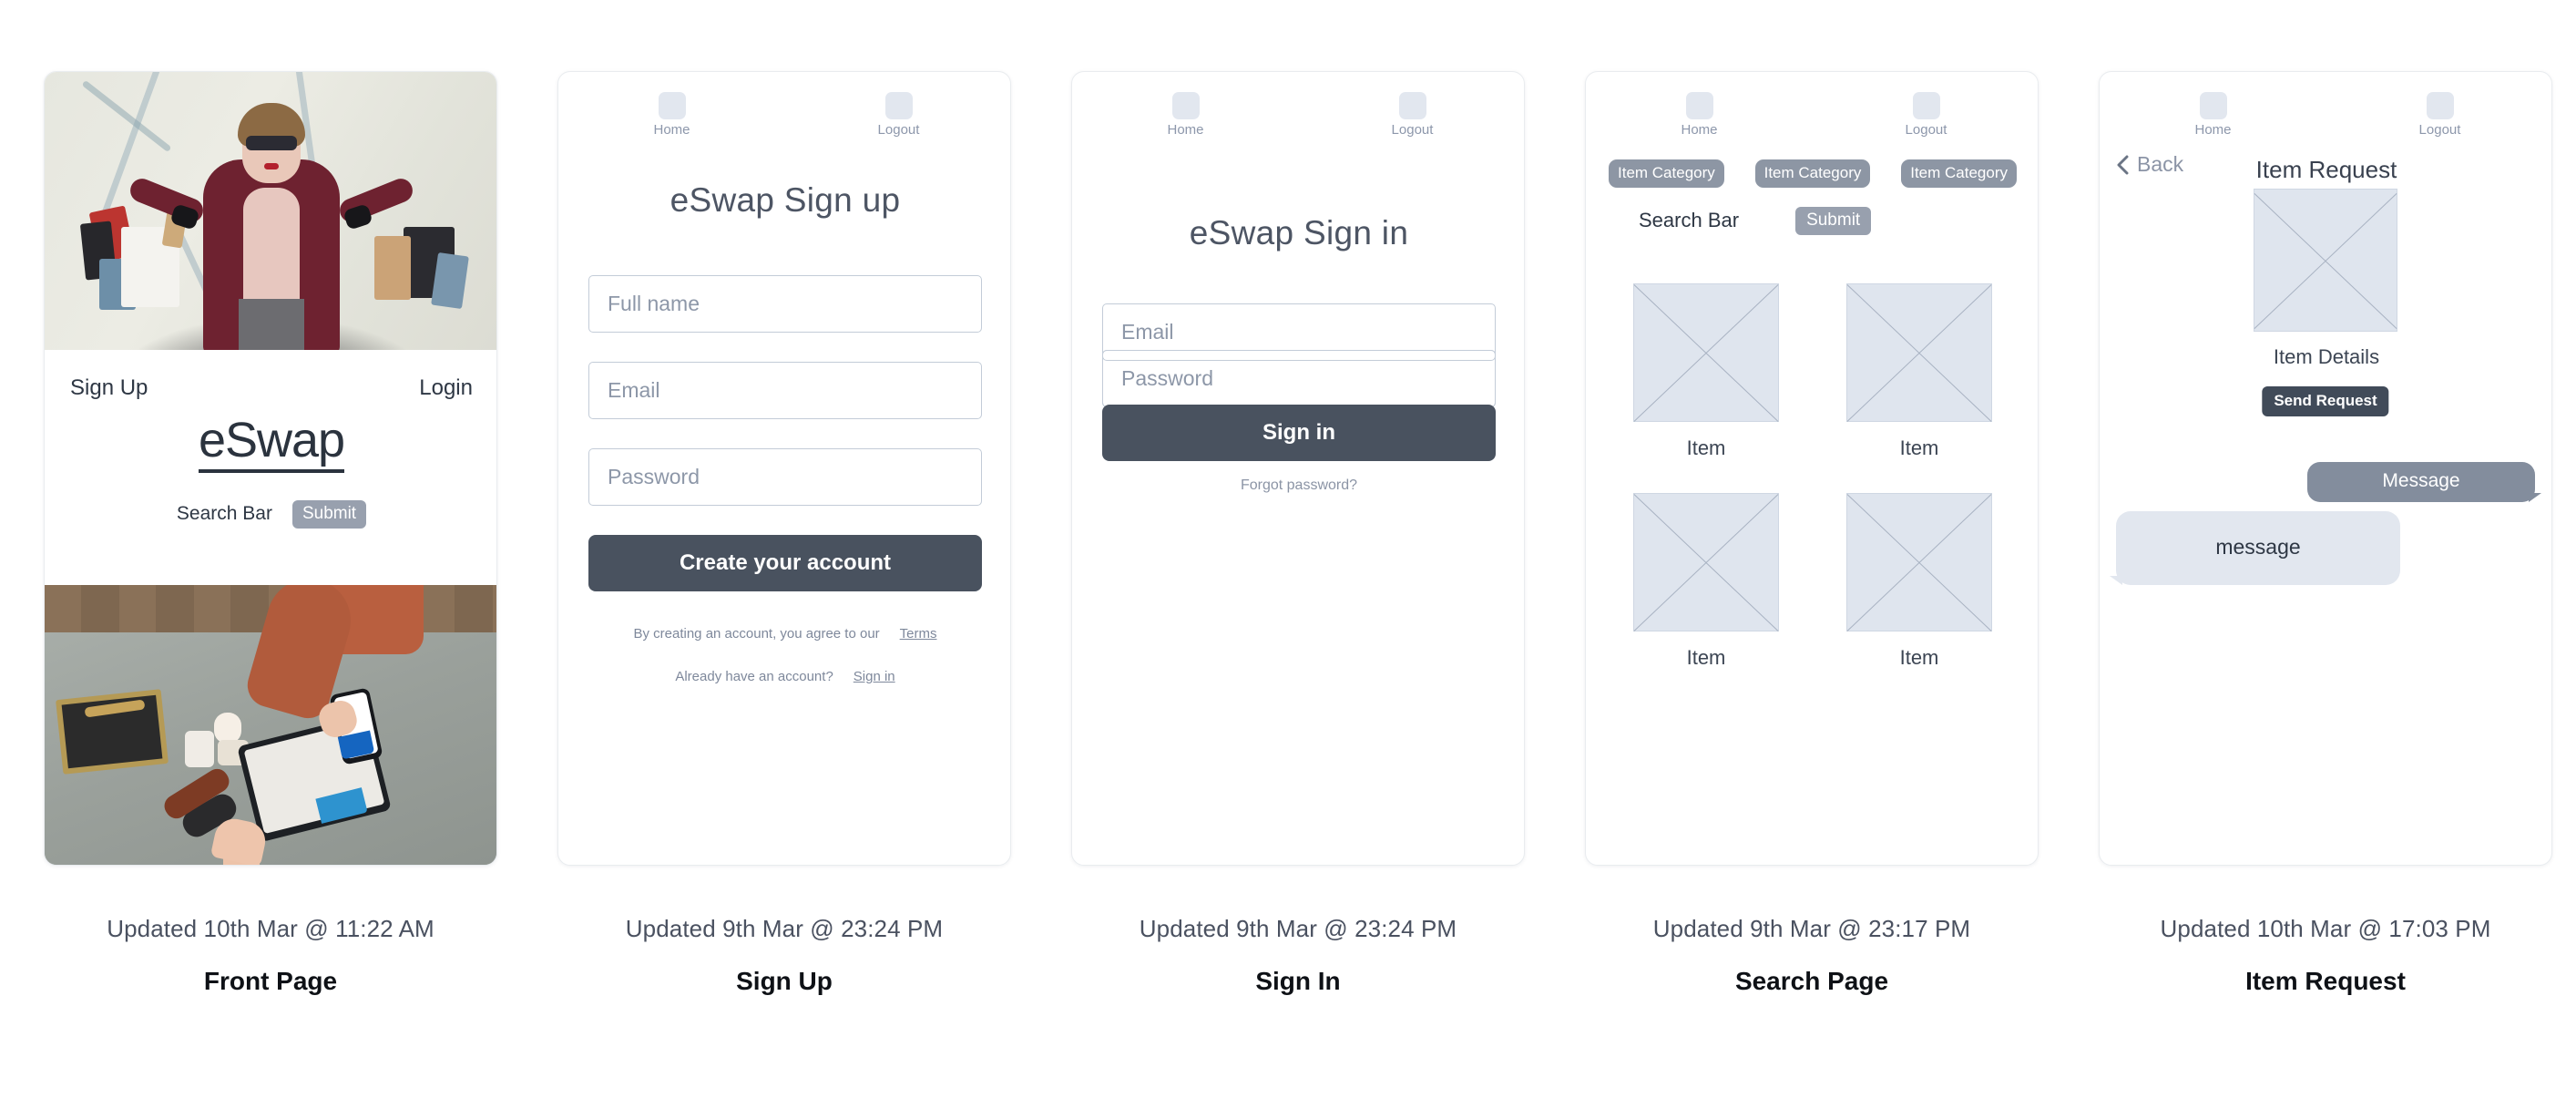 The image size is (2576, 1119). What do you see at coordinates (446, 388) in the screenshot?
I see `login-link: Login` at bounding box center [446, 388].